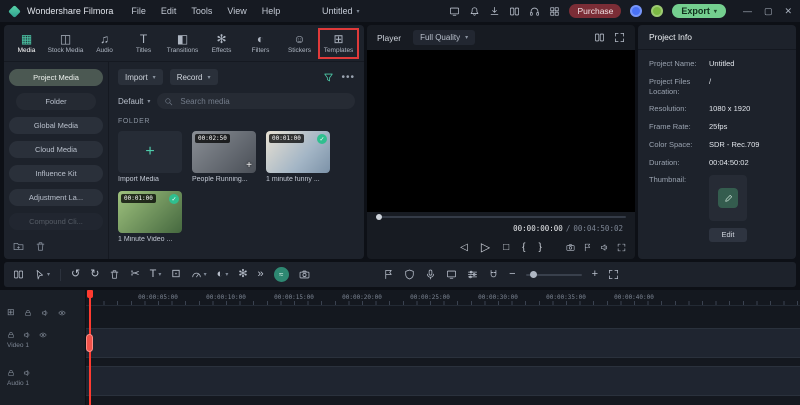 The width and height of the screenshot is (800, 405). I want to click on maximize-button: ▢, so click(768, 11).